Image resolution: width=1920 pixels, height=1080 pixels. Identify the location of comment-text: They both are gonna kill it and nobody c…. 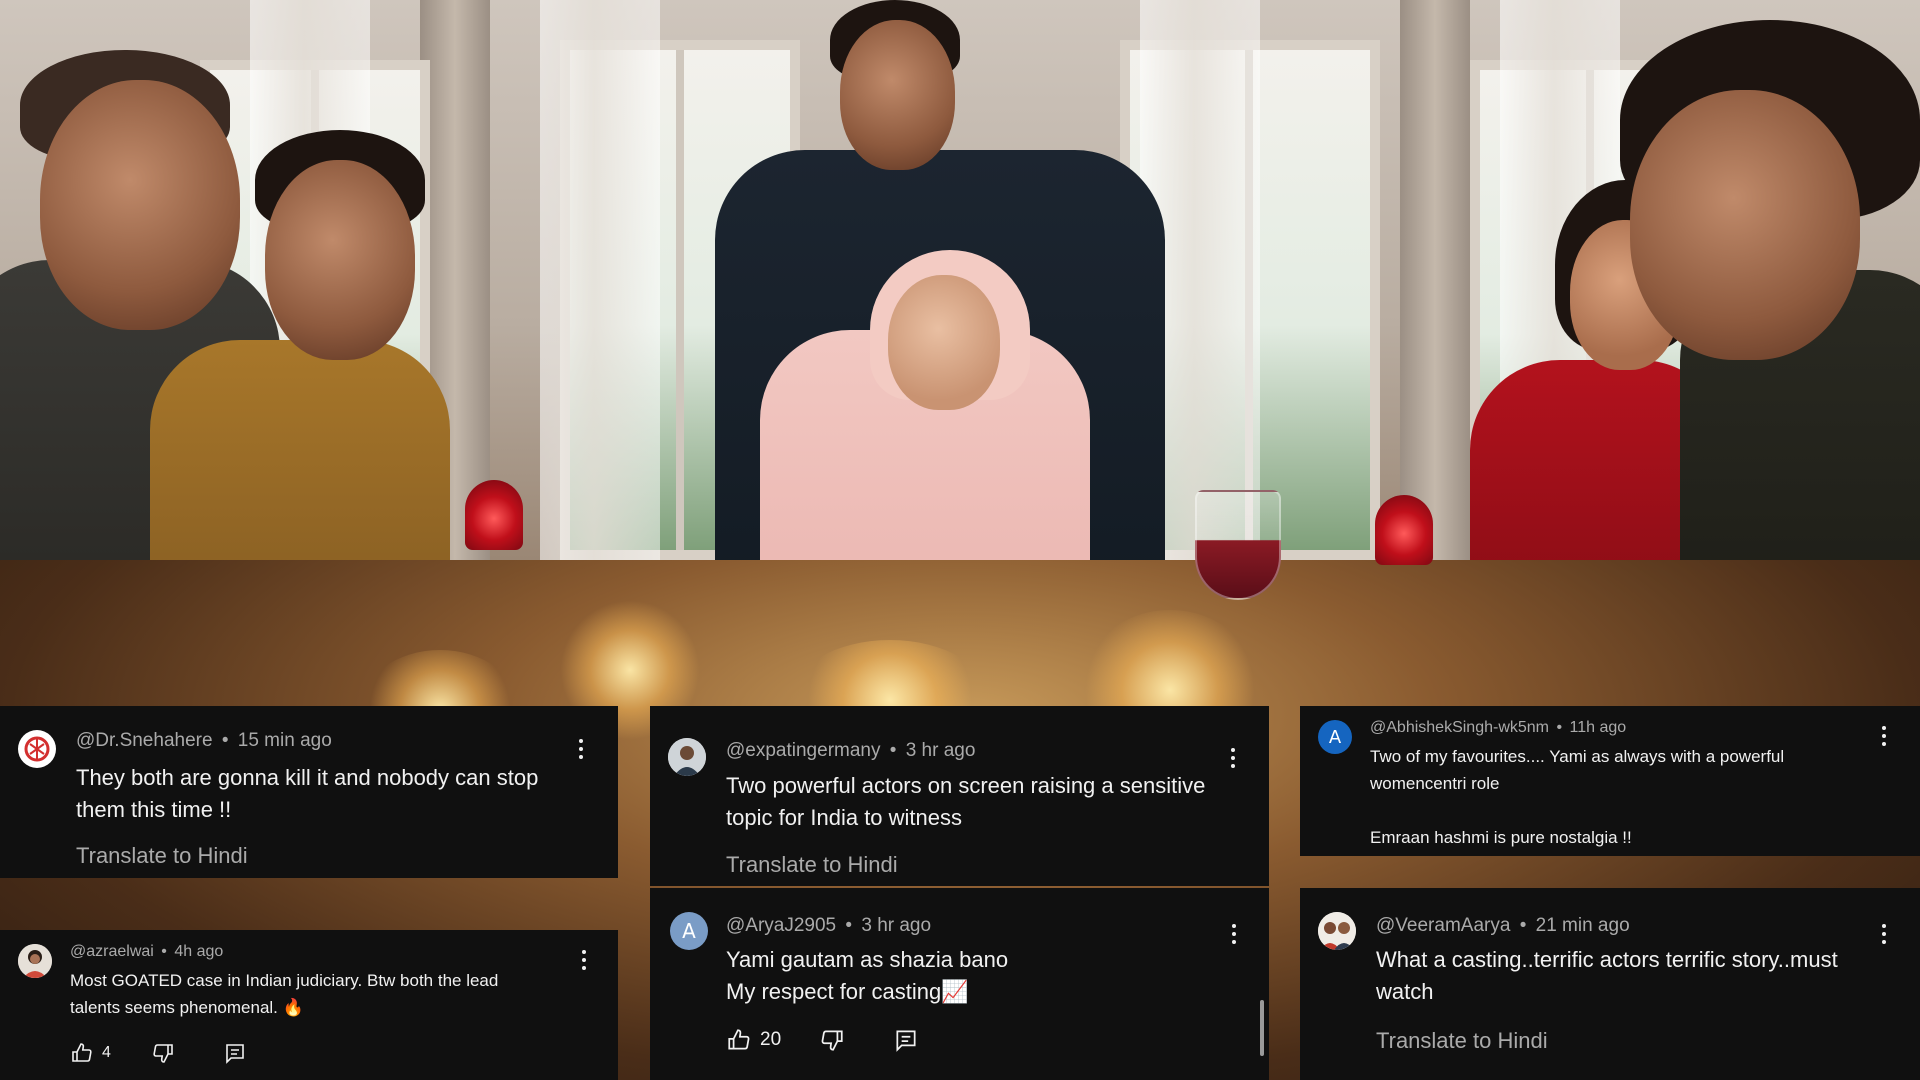
(307, 793).